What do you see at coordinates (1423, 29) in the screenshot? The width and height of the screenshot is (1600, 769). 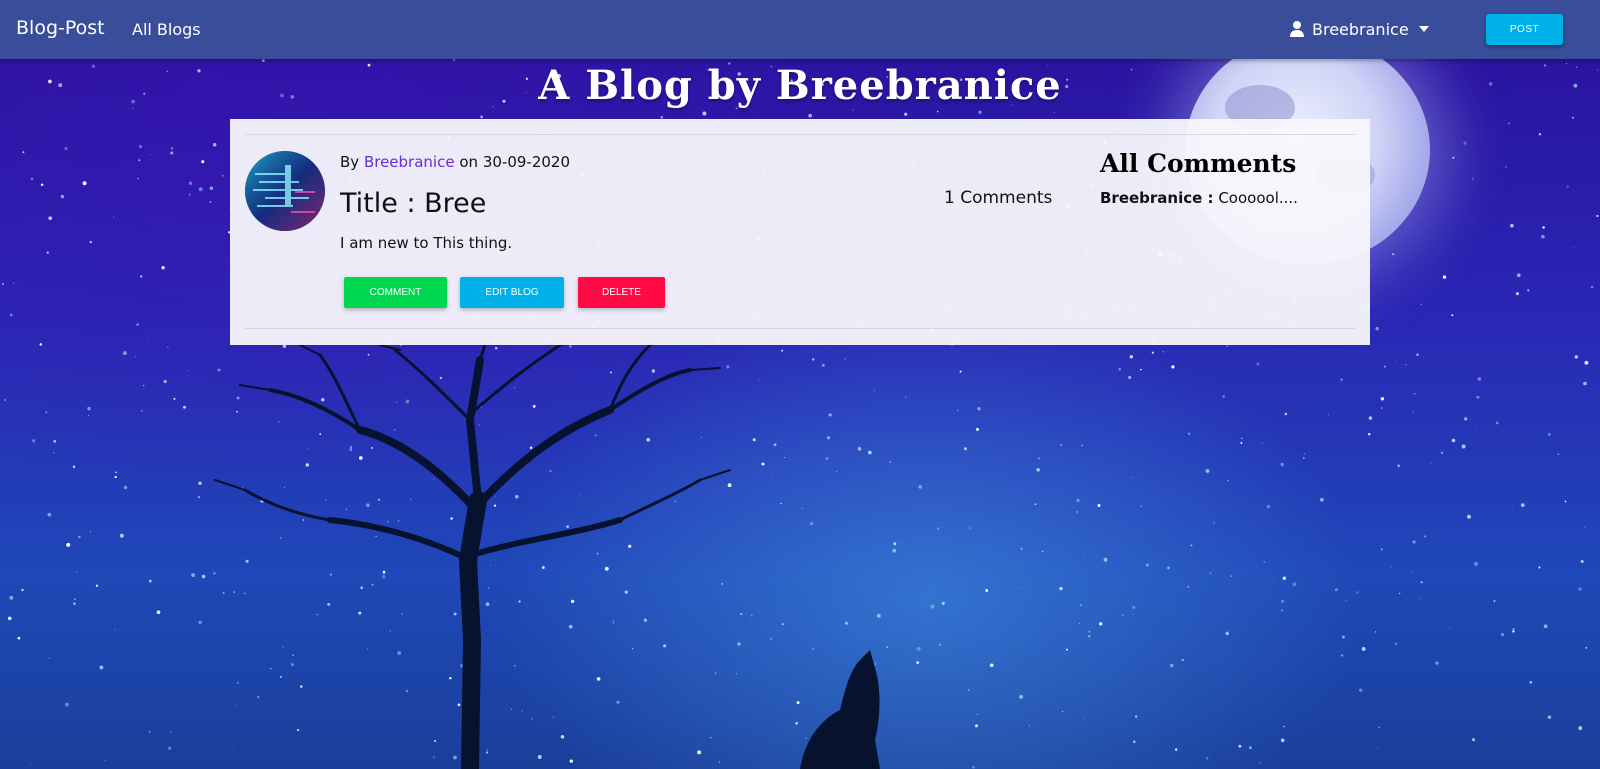 I see `caret-down-icon` at bounding box center [1423, 29].